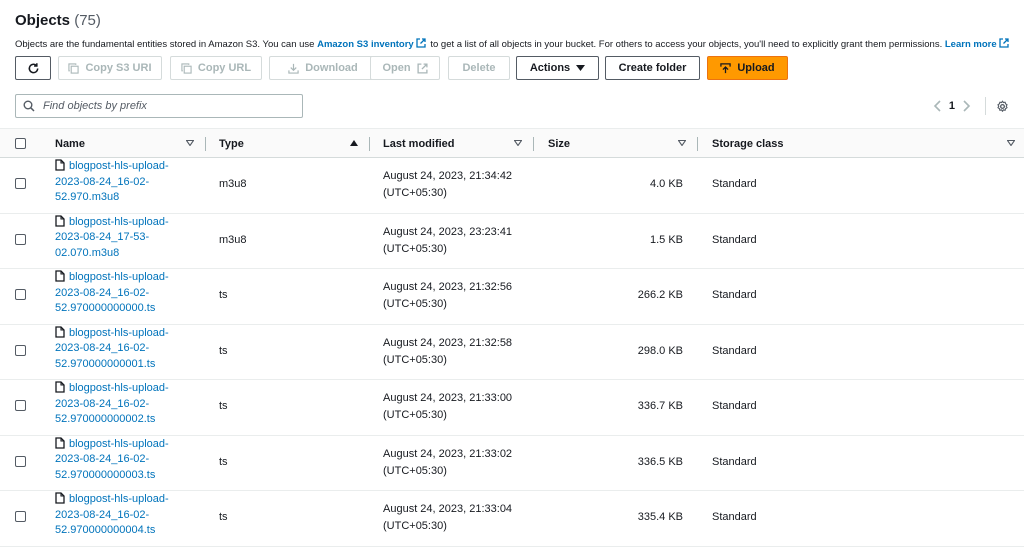 The height and width of the screenshot is (547, 1024). I want to click on object-last-modified: August 24, 2023, 21:33:02 (UTC+05:30), so click(448, 462).